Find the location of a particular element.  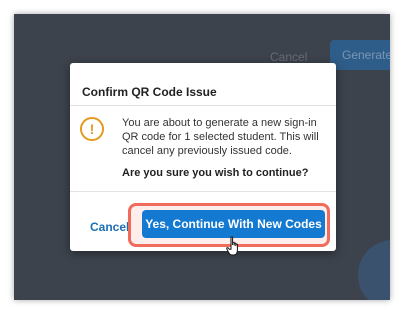

continue-button: Yes, Continue With New Codes is located at coordinates (233, 224).